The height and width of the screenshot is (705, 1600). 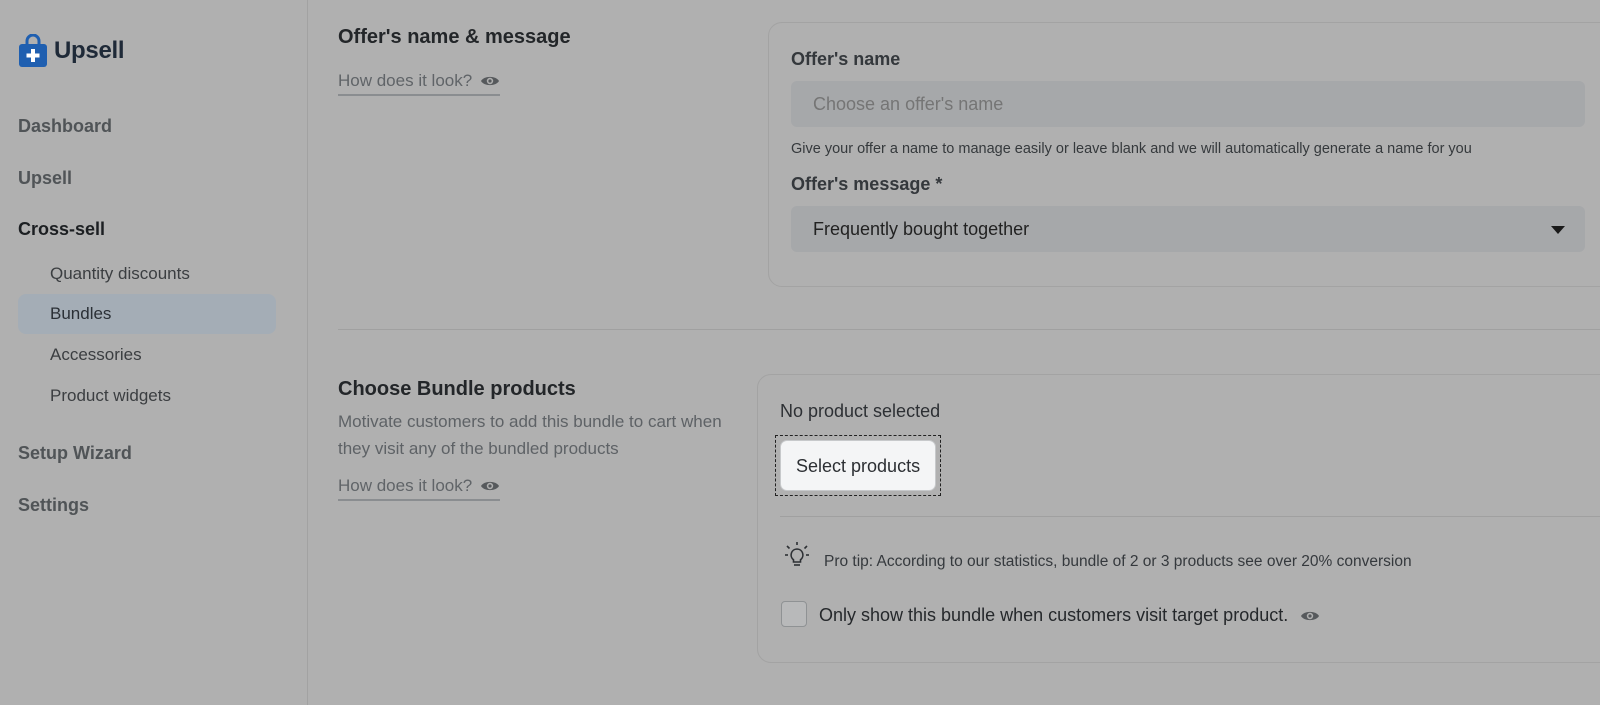 I want to click on offer-message-select: Frequently bought together, so click(x=1188, y=229).